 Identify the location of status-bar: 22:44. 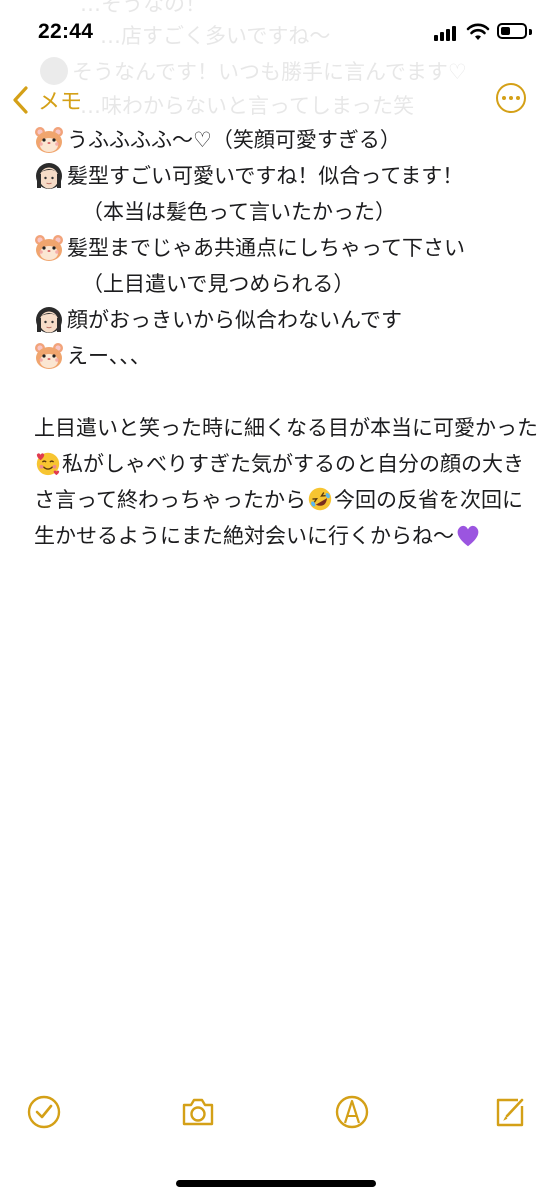
(277, 31).